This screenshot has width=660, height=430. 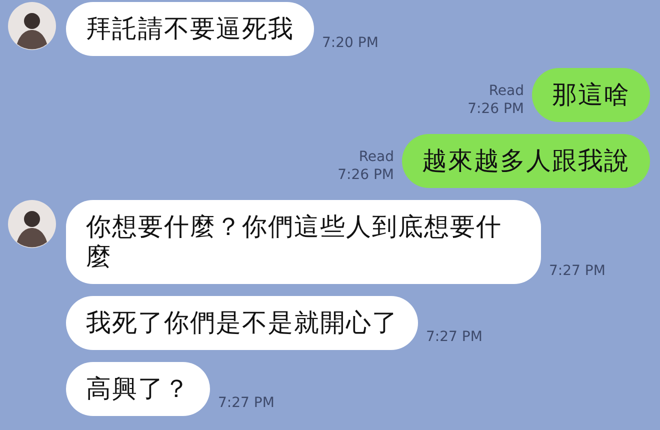 I want to click on message-bubble: 拜託請不要逼死我, so click(x=190, y=29).